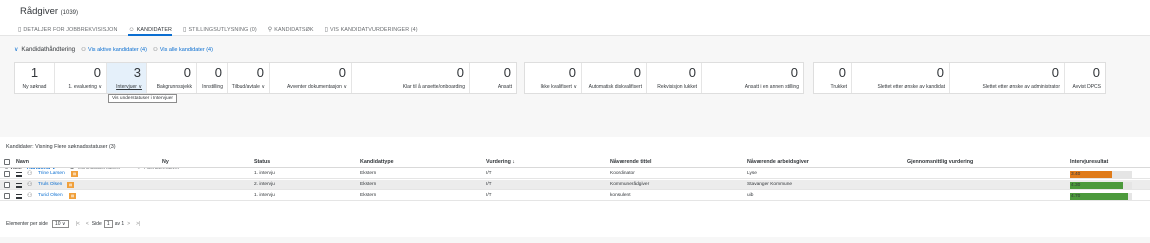  Describe the element at coordinates (96, 224) in the screenshot. I see `page-label: Side` at that location.